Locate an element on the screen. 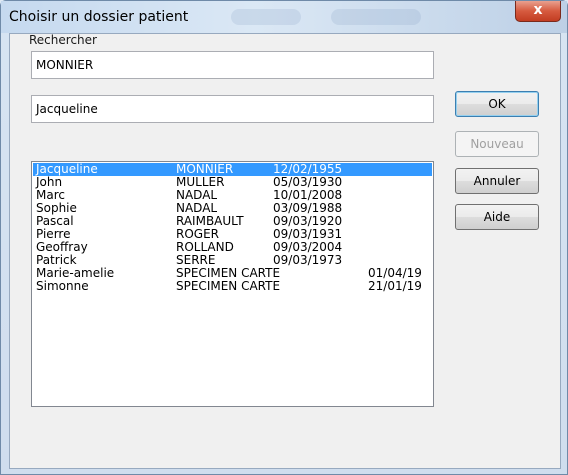 The height and width of the screenshot is (475, 568). patient-row: John MULLER 05/03/1930 is located at coordinates (232, 182).